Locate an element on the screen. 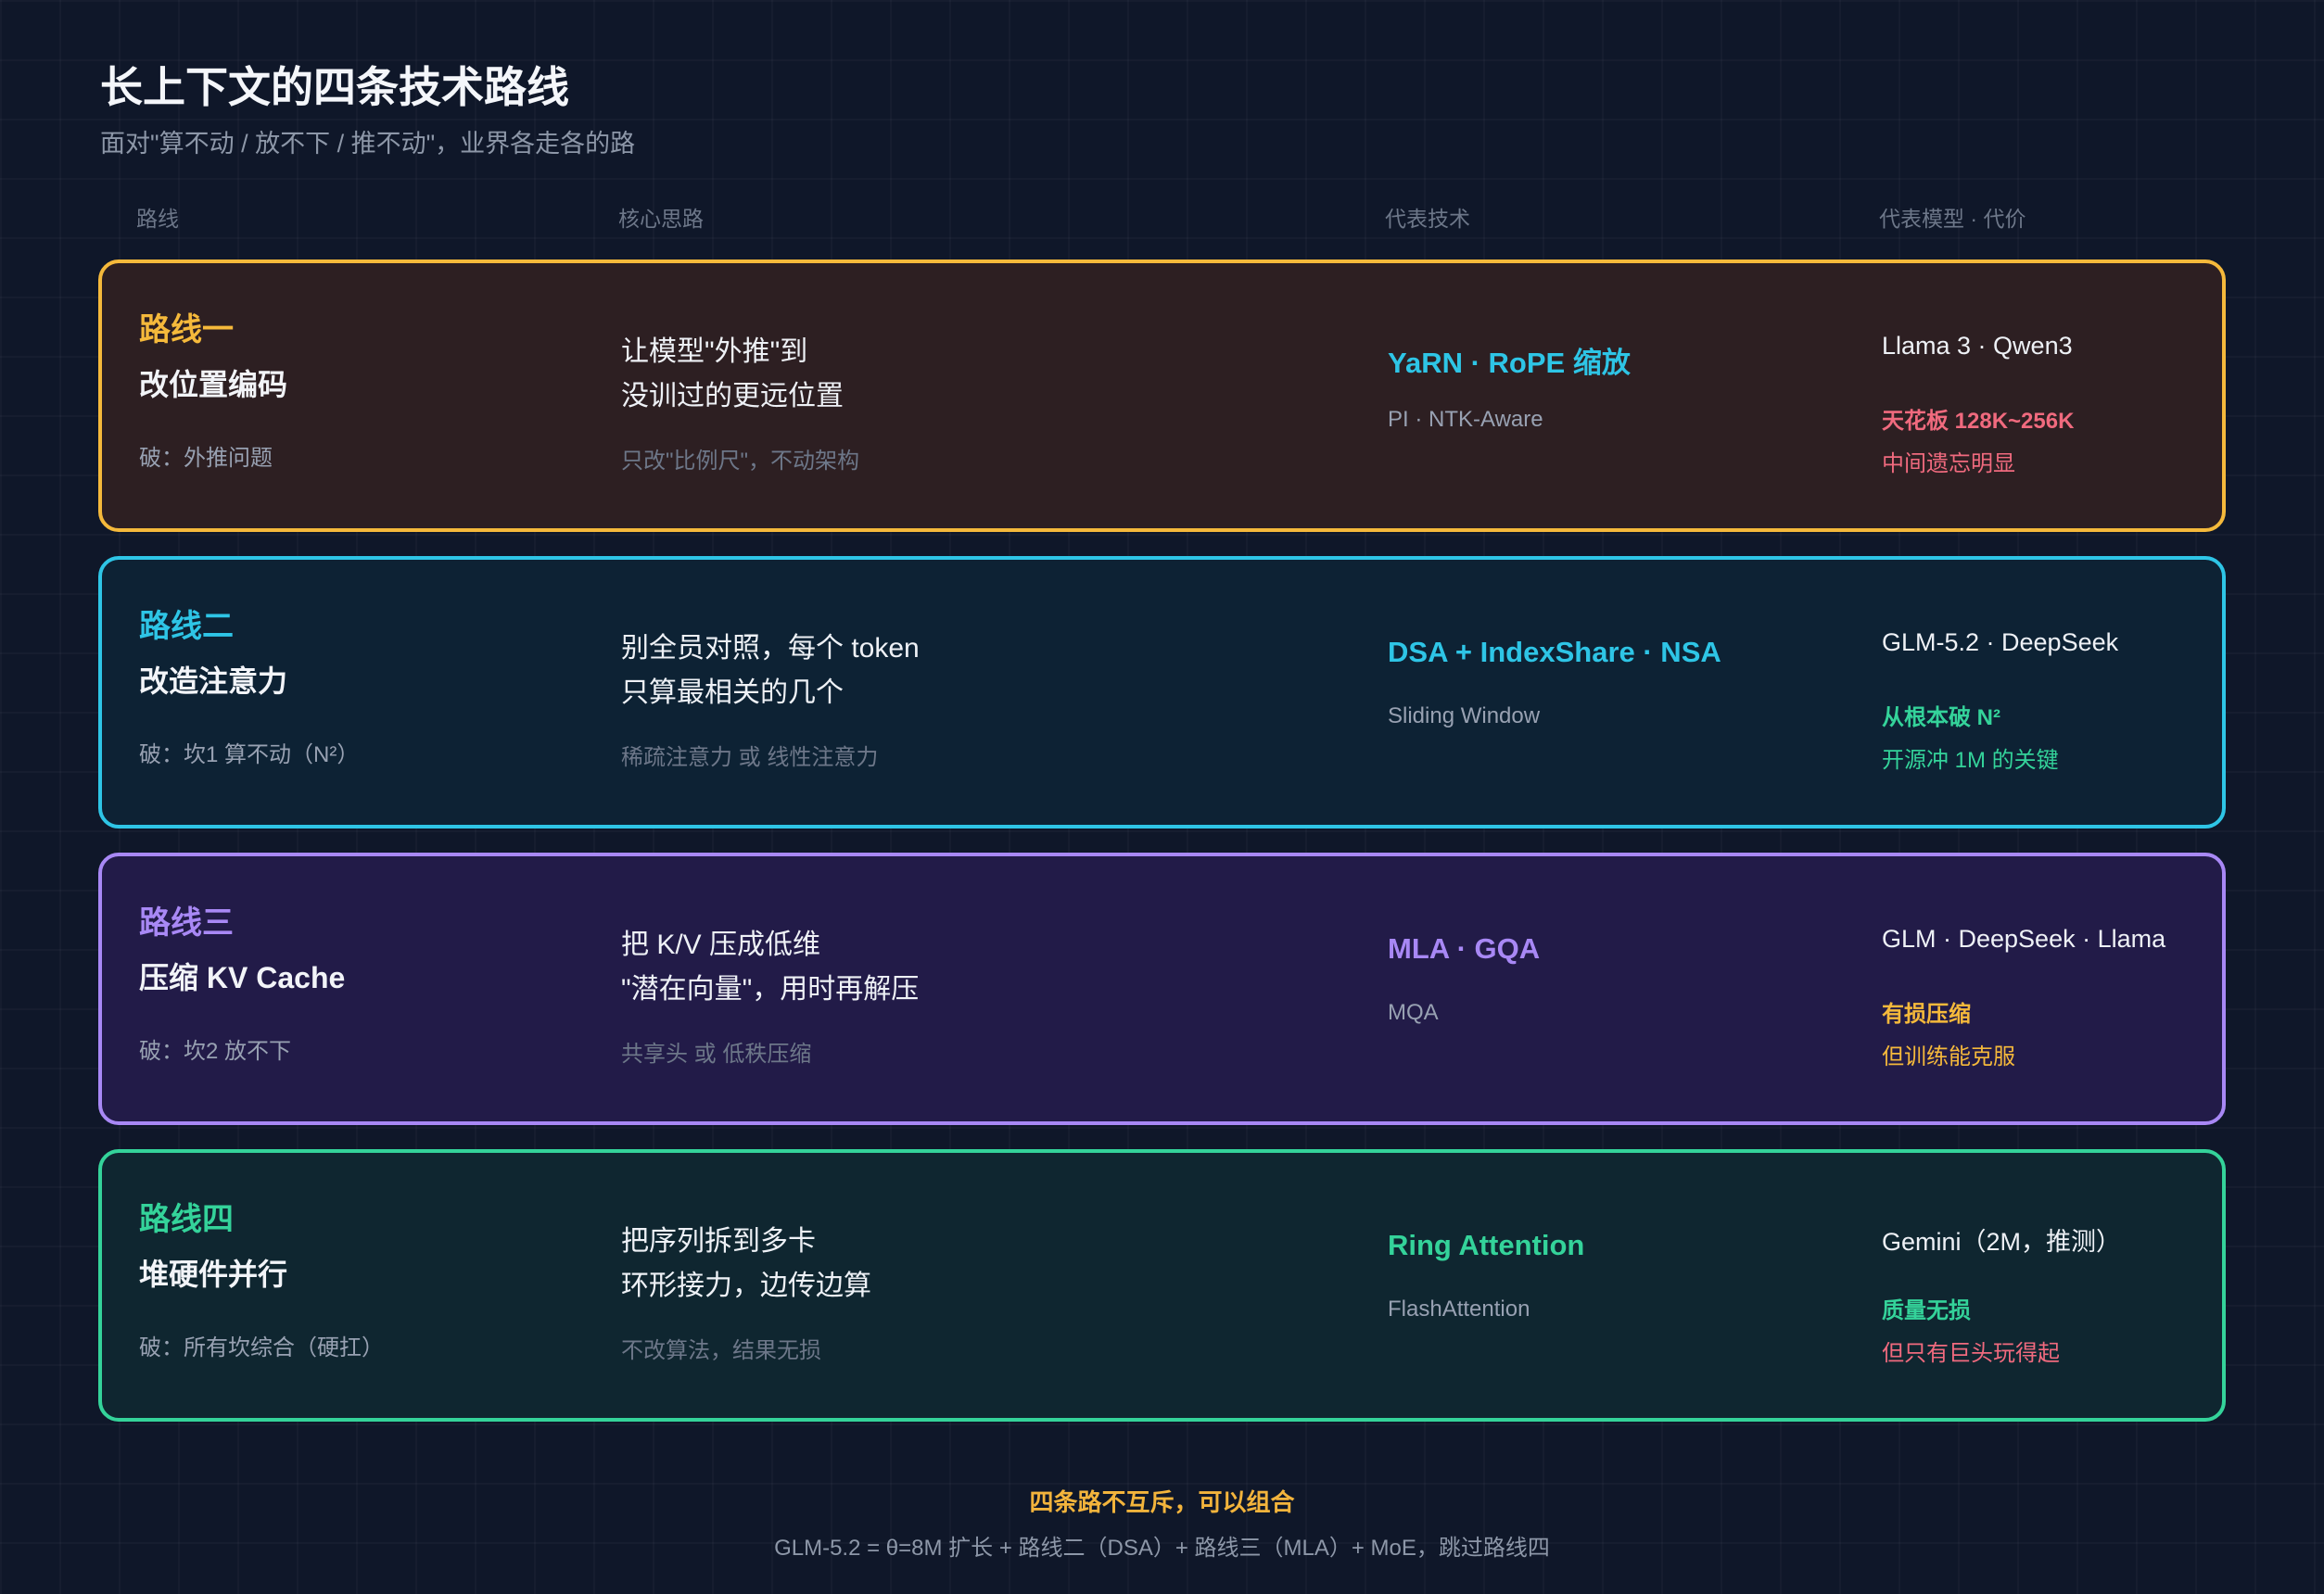 Image resolution: width=2324 pixels, height=1594 pixels. related-tech: FlashAttention is located at coordinates (1459, 1309).